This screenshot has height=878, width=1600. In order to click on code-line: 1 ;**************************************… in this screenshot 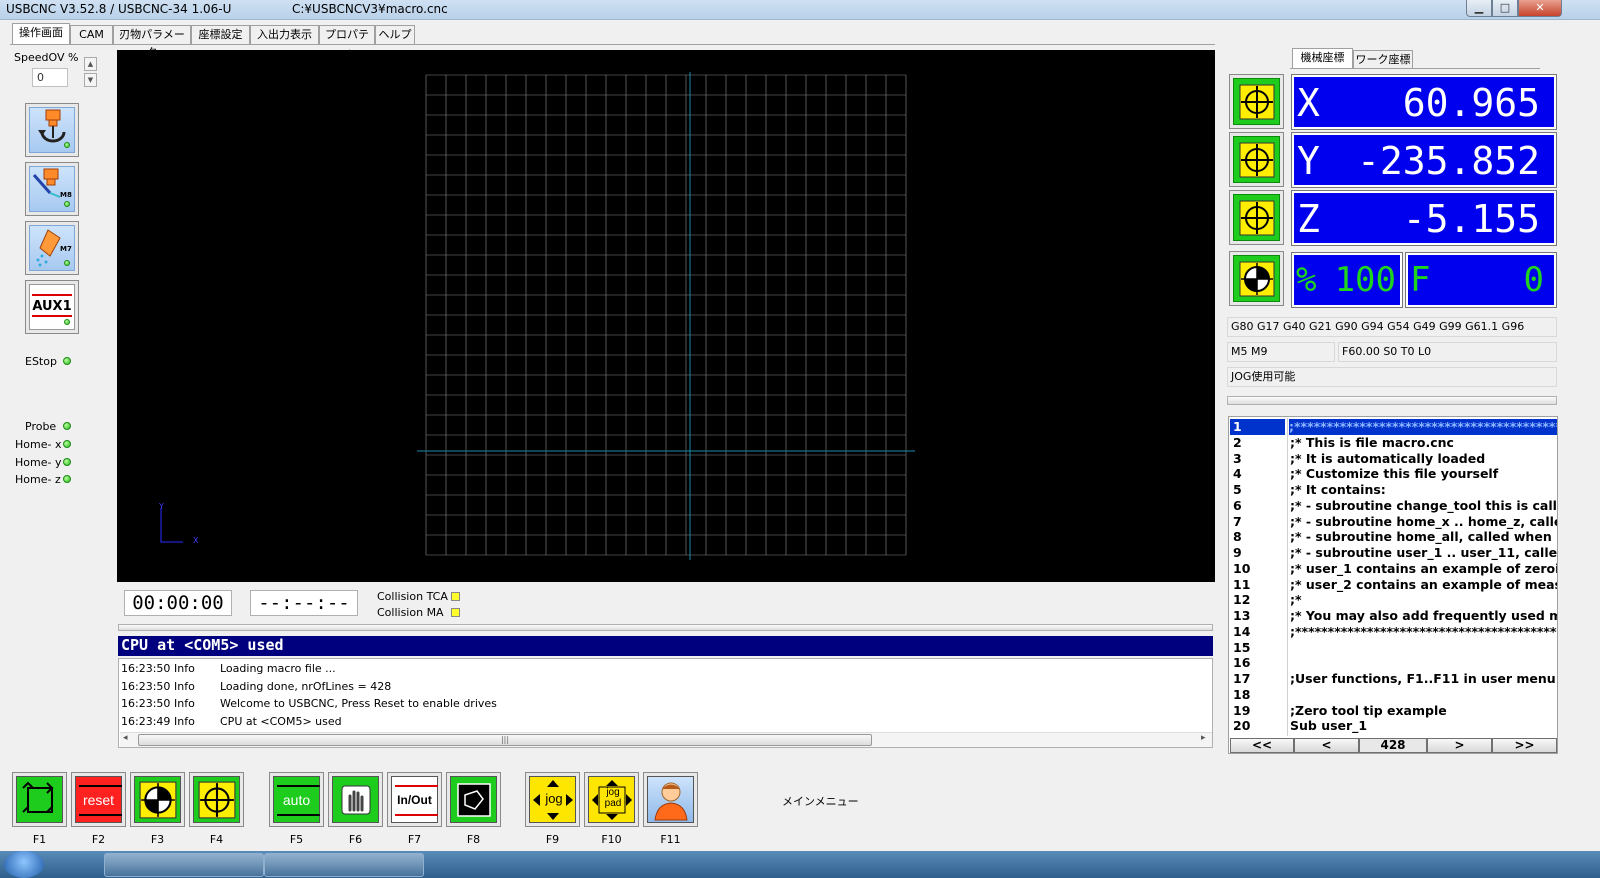, I will do `click(1393, 427)`.